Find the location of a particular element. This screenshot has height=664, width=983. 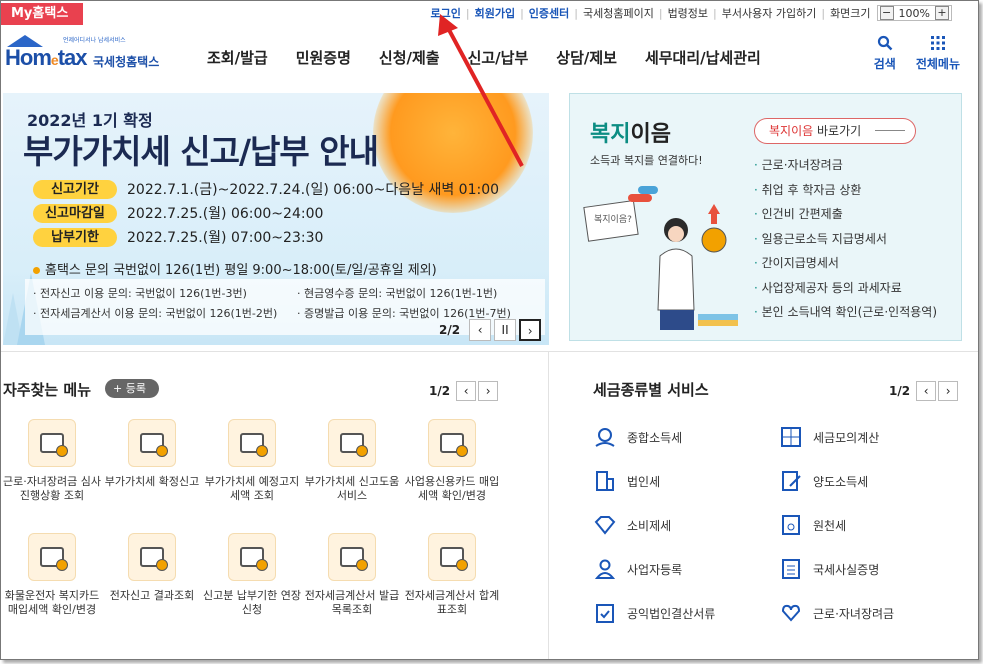

favorite-item: 부가가치세 확정신고 is located at coordinates (152, 454).